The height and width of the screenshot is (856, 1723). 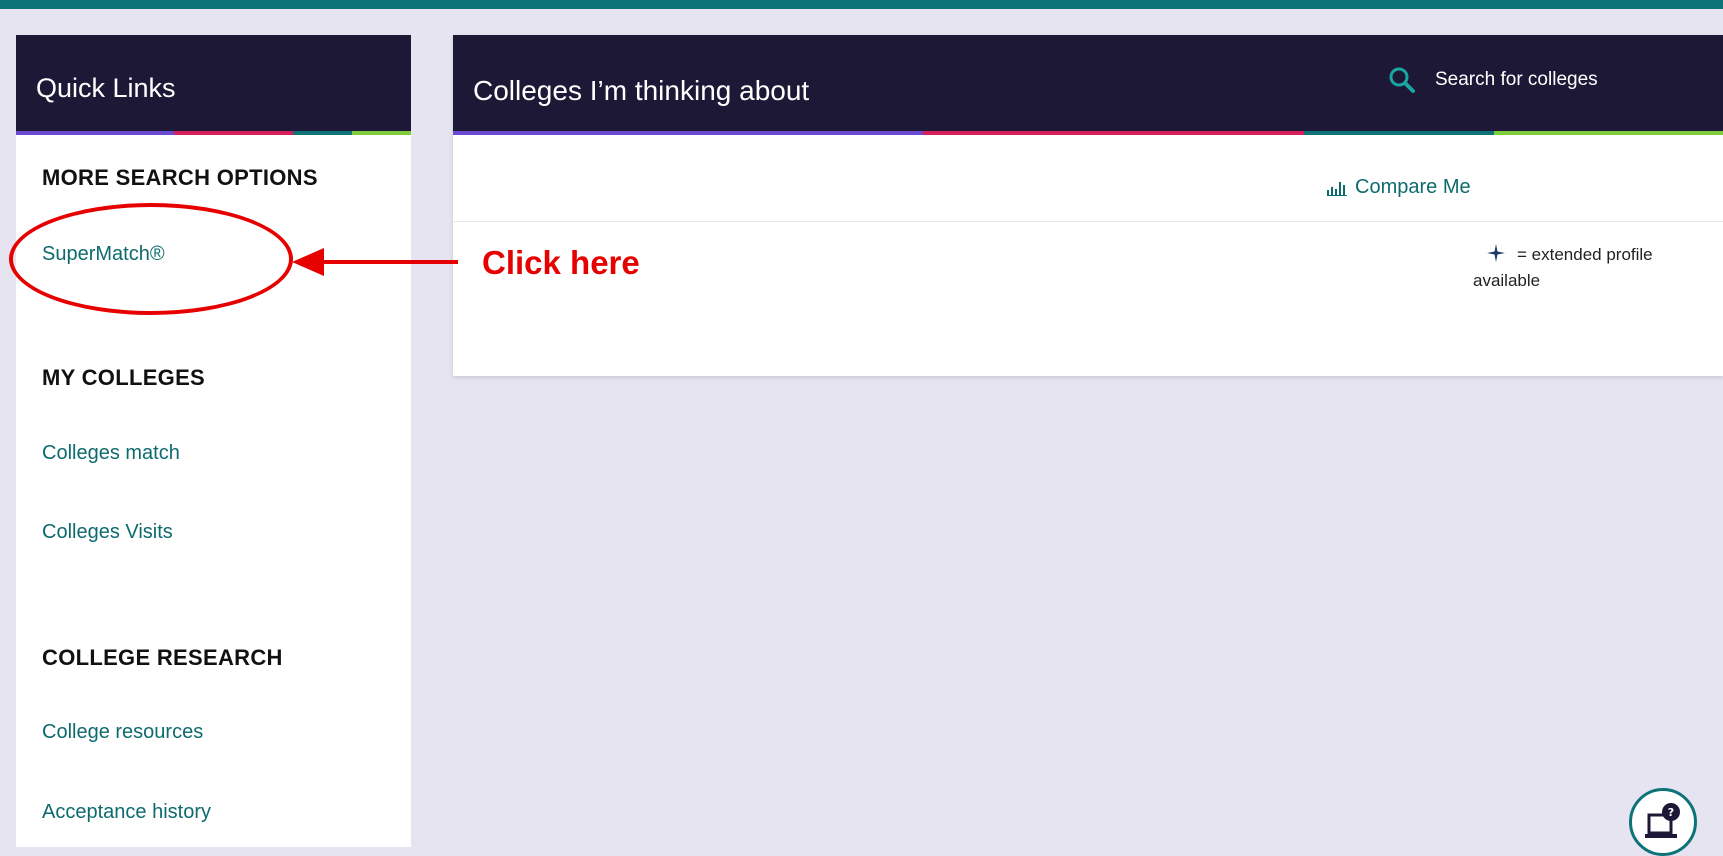 I want to click on help-chat-button: ?, so click(x=1663, y=822).